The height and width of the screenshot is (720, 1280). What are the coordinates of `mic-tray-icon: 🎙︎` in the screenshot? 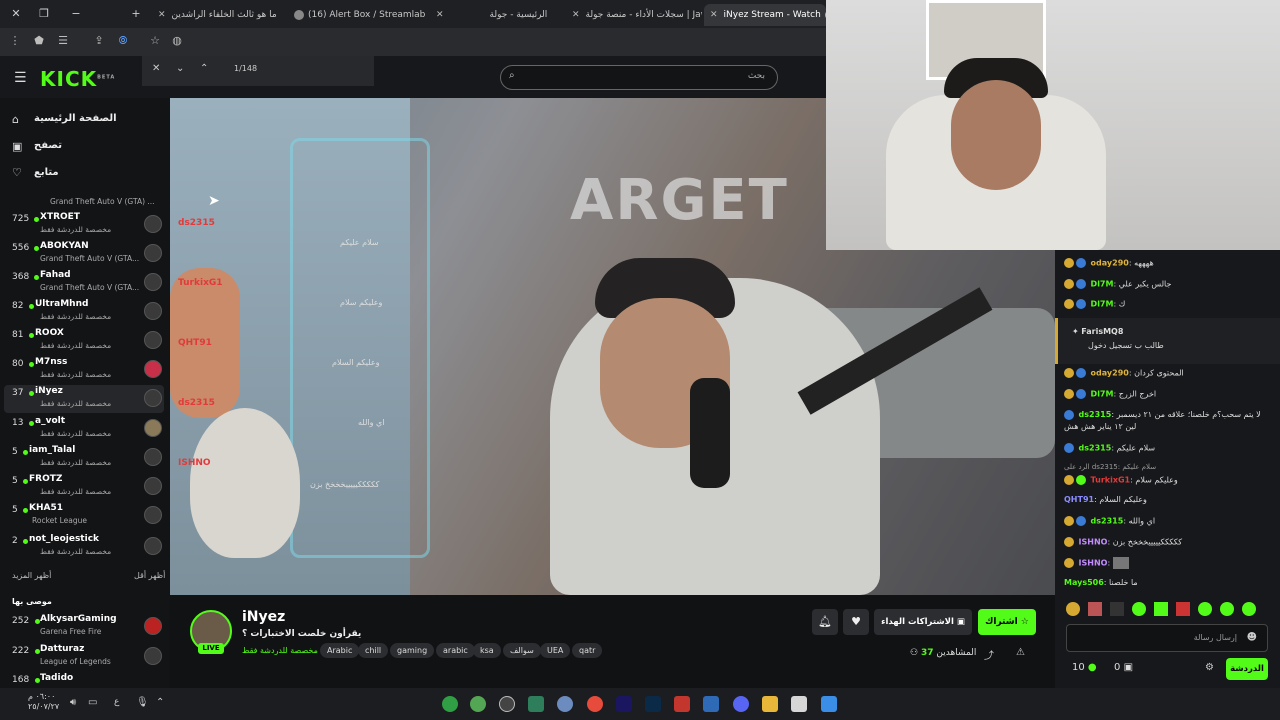 It's located at (142, 702).